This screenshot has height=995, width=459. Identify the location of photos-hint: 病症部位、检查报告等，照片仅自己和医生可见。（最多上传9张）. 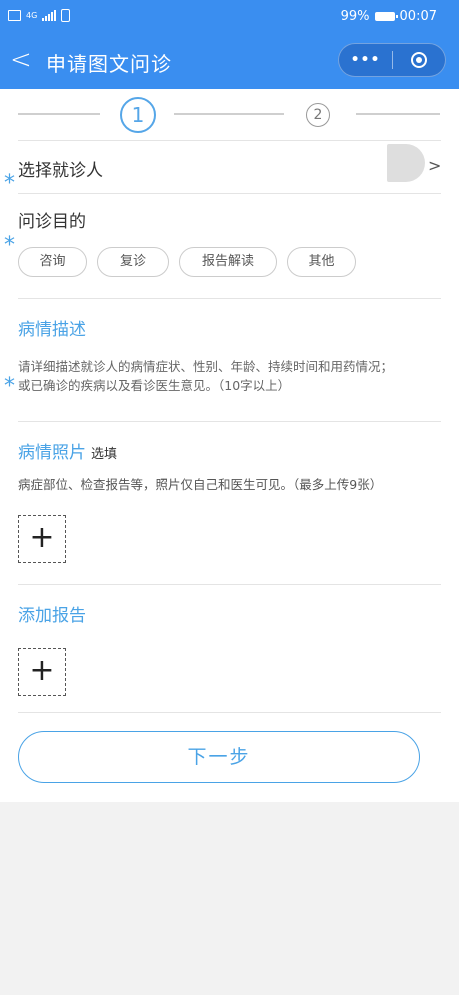
(200, 484).